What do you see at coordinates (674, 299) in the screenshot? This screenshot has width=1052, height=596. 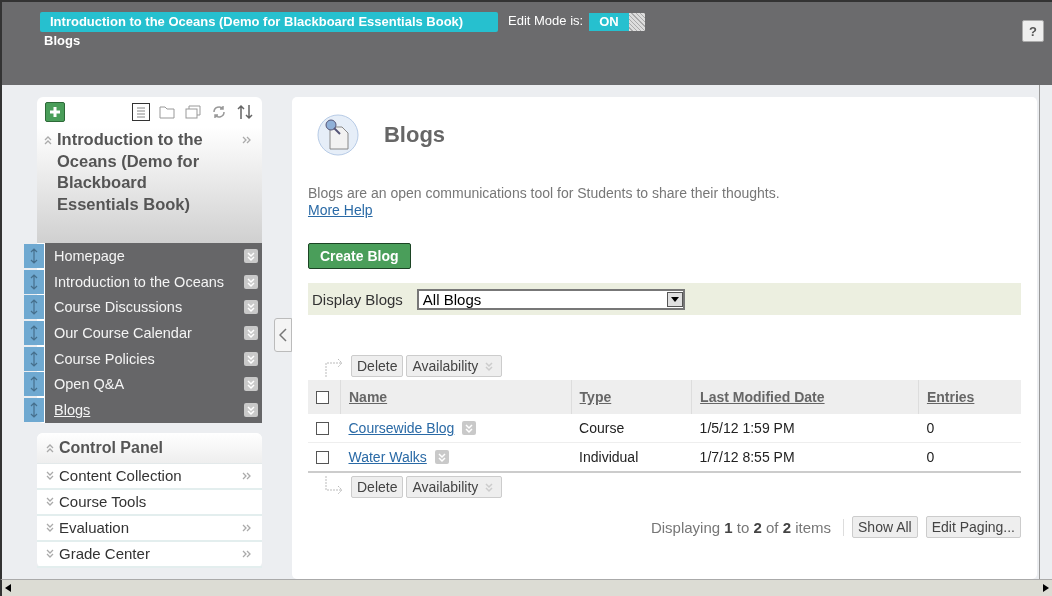 I see `dropdown-arrow-icon` at bounding box center [674, 299].